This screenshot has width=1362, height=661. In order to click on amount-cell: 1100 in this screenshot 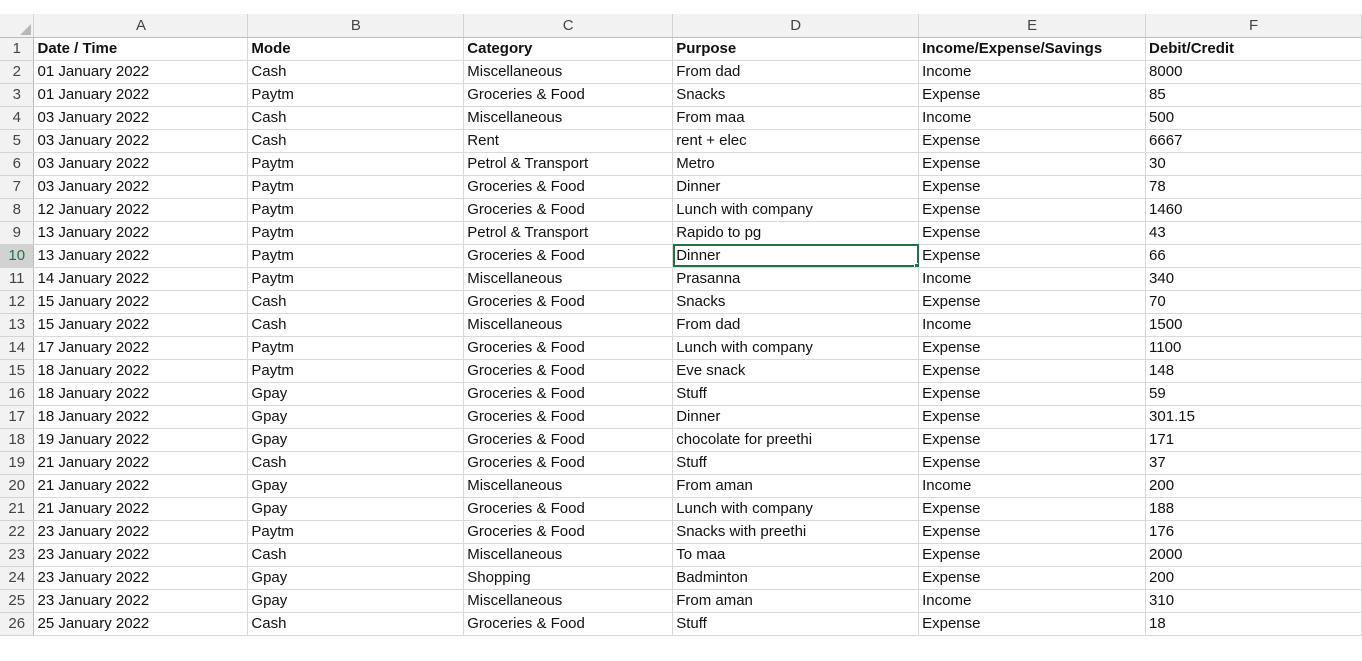, I will do `click(1253, 348)`.